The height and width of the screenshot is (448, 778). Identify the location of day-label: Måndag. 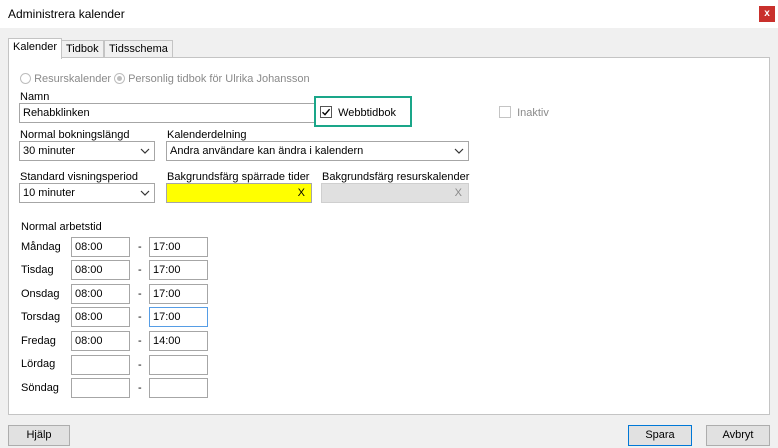
(41, 247).